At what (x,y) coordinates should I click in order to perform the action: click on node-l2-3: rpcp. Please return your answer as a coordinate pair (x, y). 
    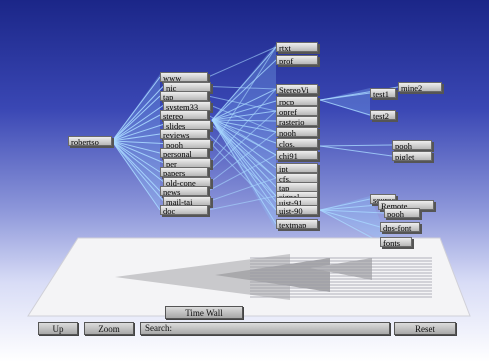
    Looking at the image, I should click on (297, 101).